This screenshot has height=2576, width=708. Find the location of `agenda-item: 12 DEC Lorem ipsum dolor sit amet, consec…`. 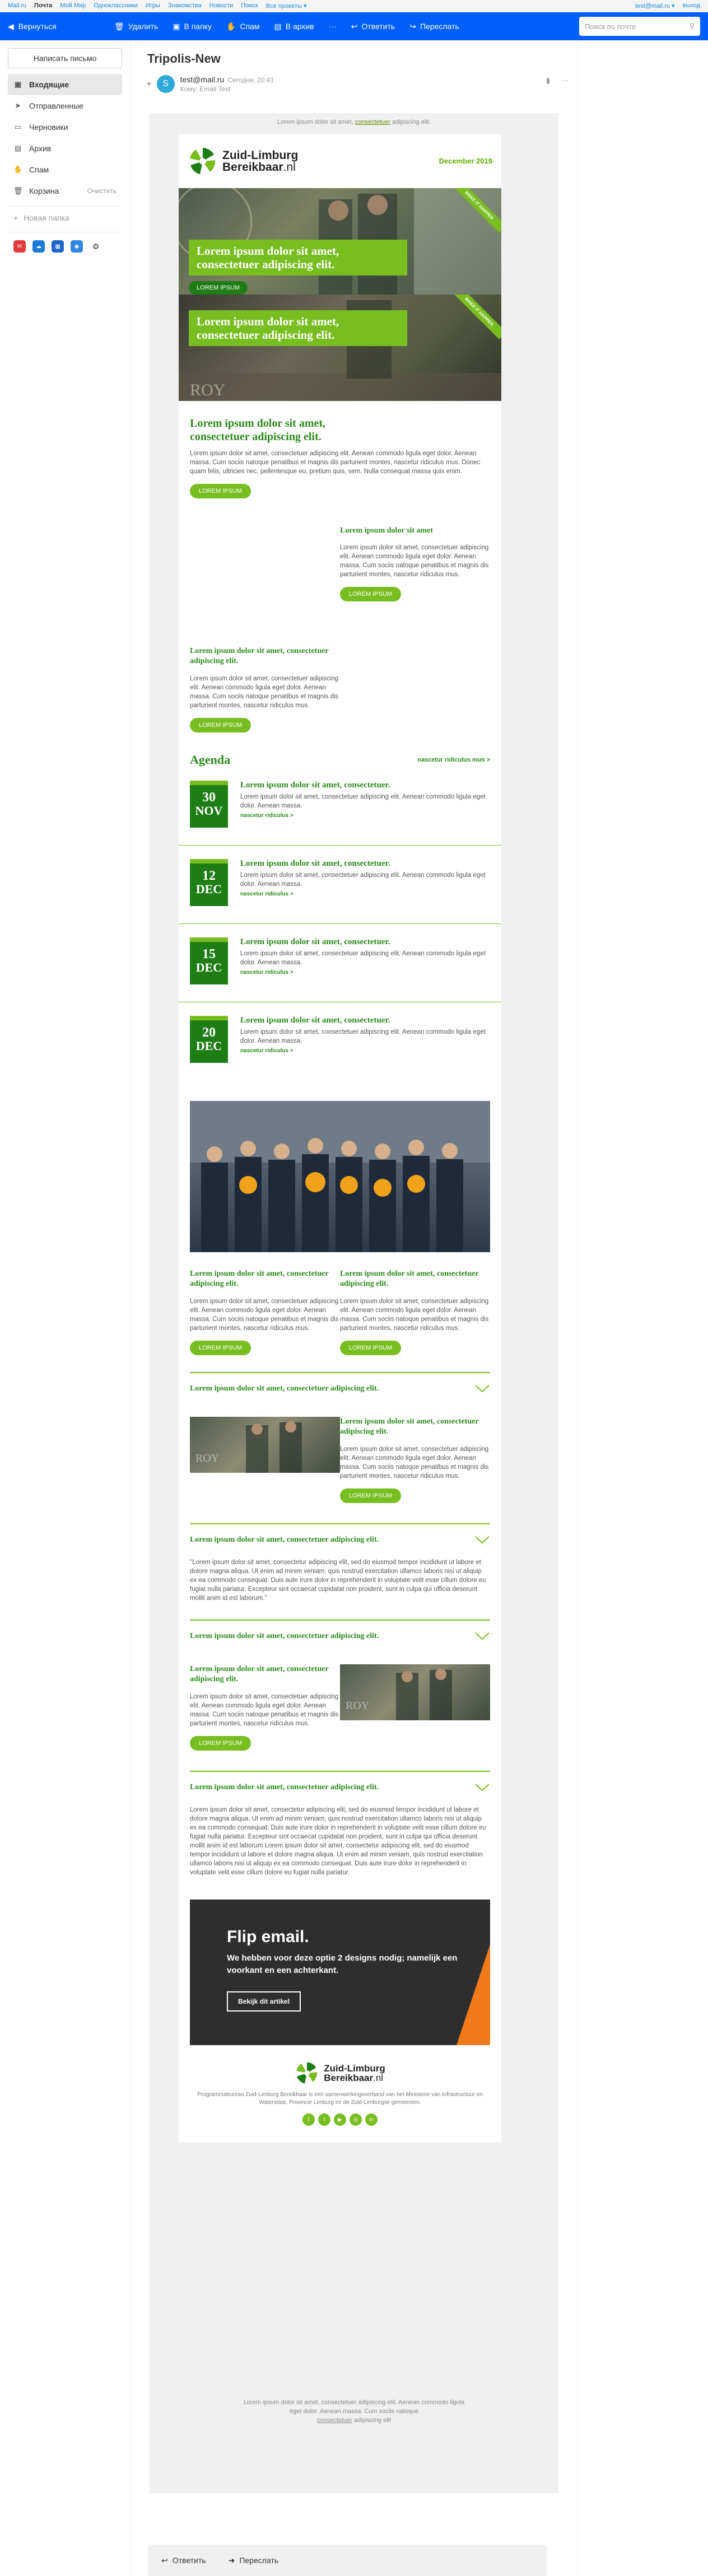

agenda-item: 12 DEC Lorem ipsum dolor sit amet, consec… is located at coordinates (340, 892).